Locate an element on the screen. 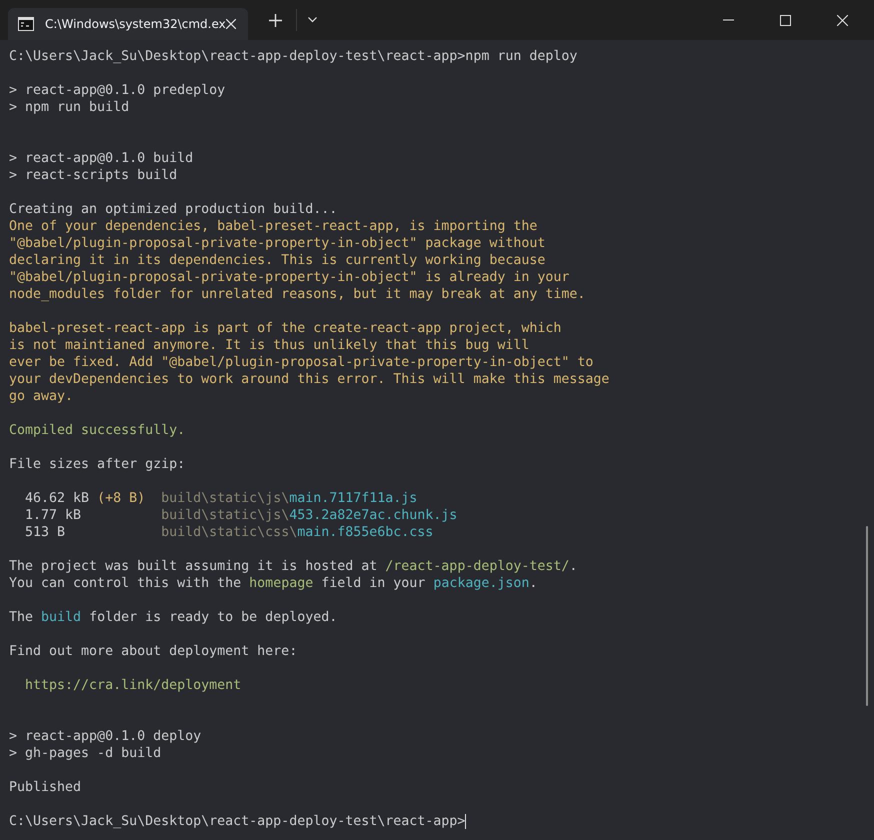 Image resolution: width=874 pixels, height=840 pixels. terminal-icon is located at coordinates (26, 24).